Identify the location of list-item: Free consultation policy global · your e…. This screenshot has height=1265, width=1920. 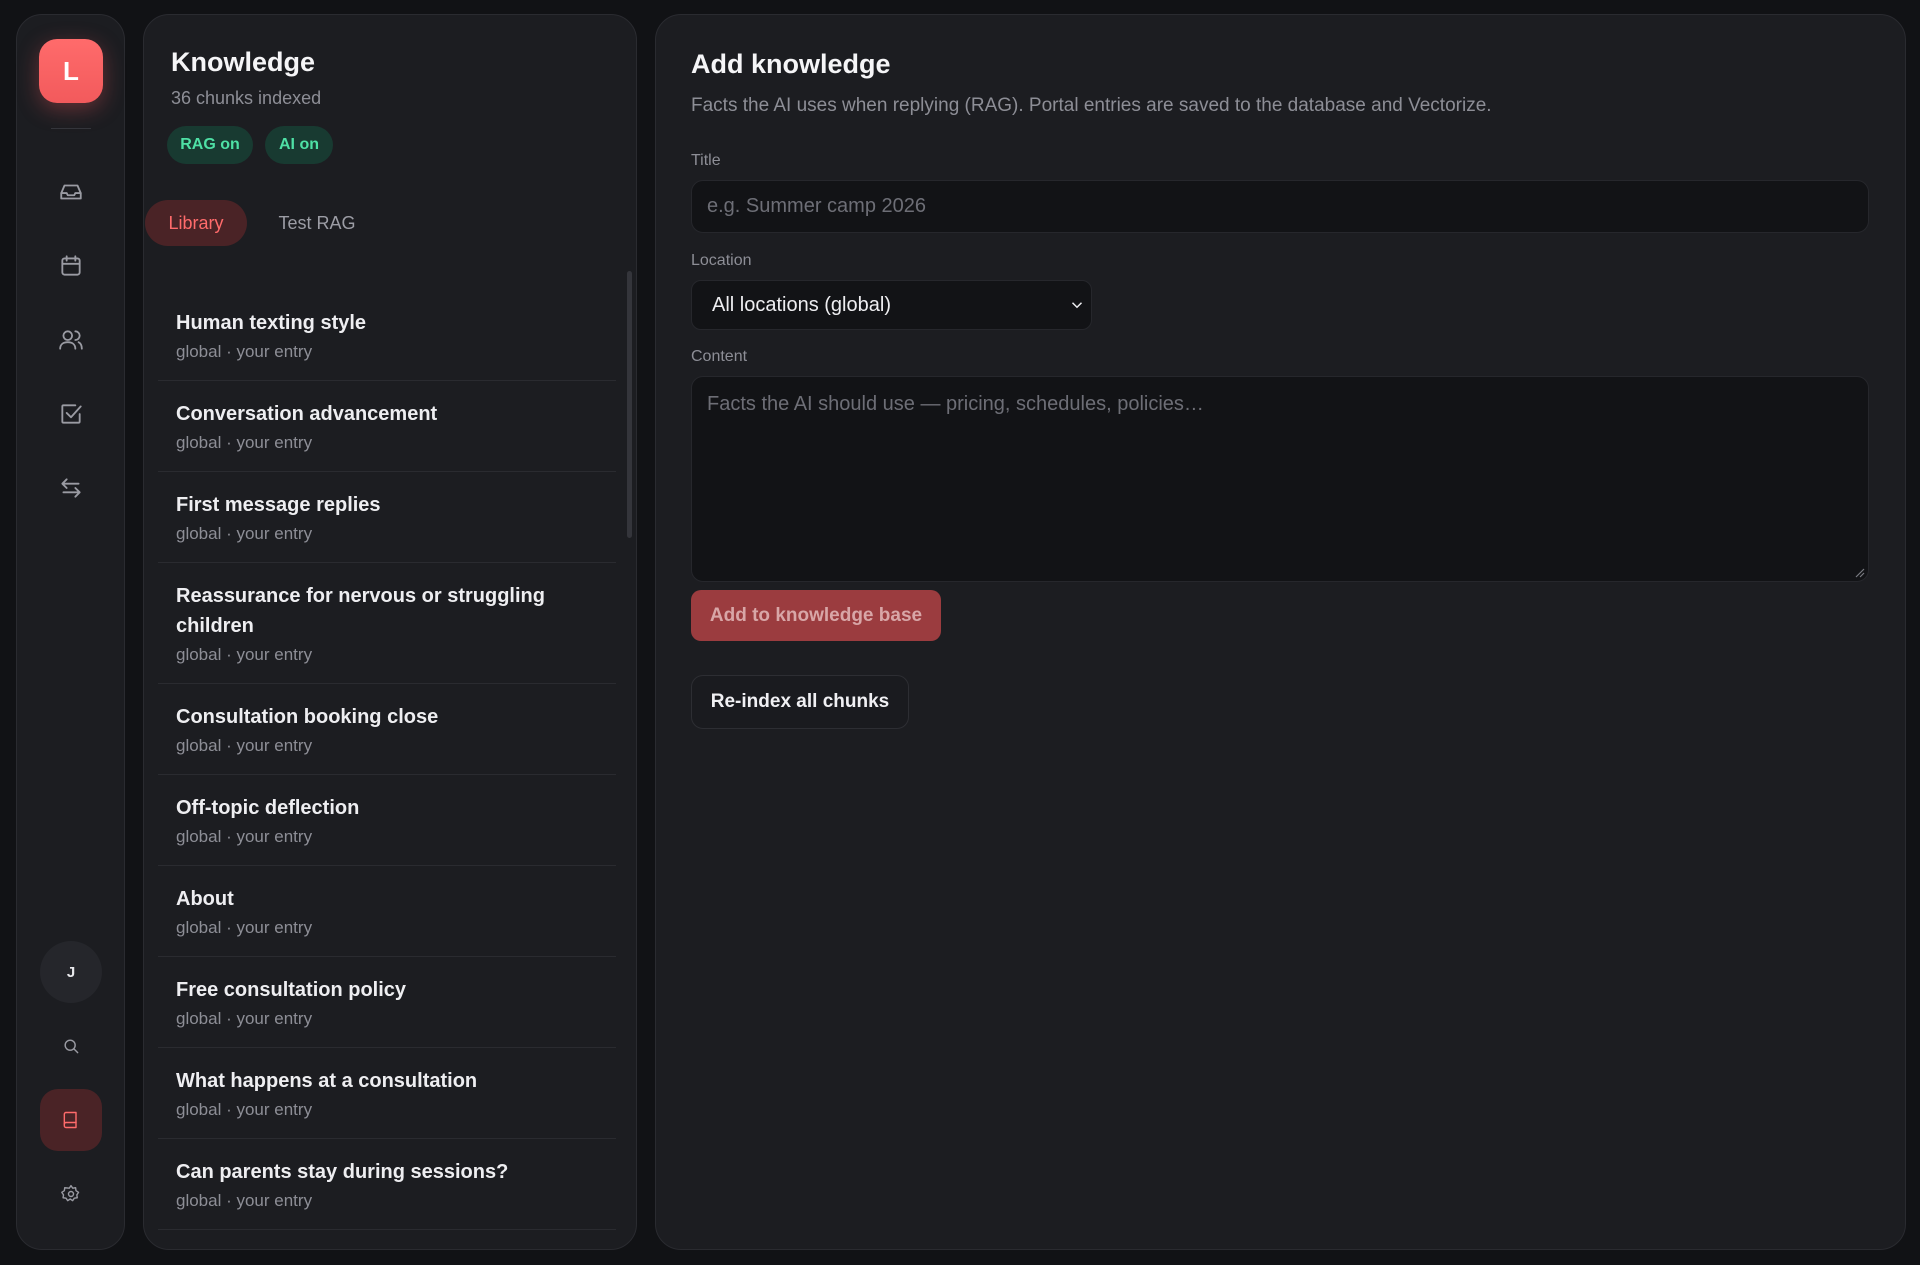
(387, 1002).